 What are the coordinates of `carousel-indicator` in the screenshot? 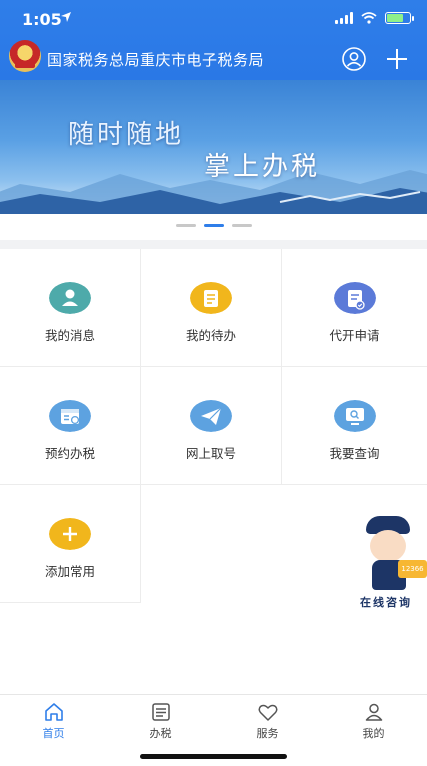 It's located at (213, 227).